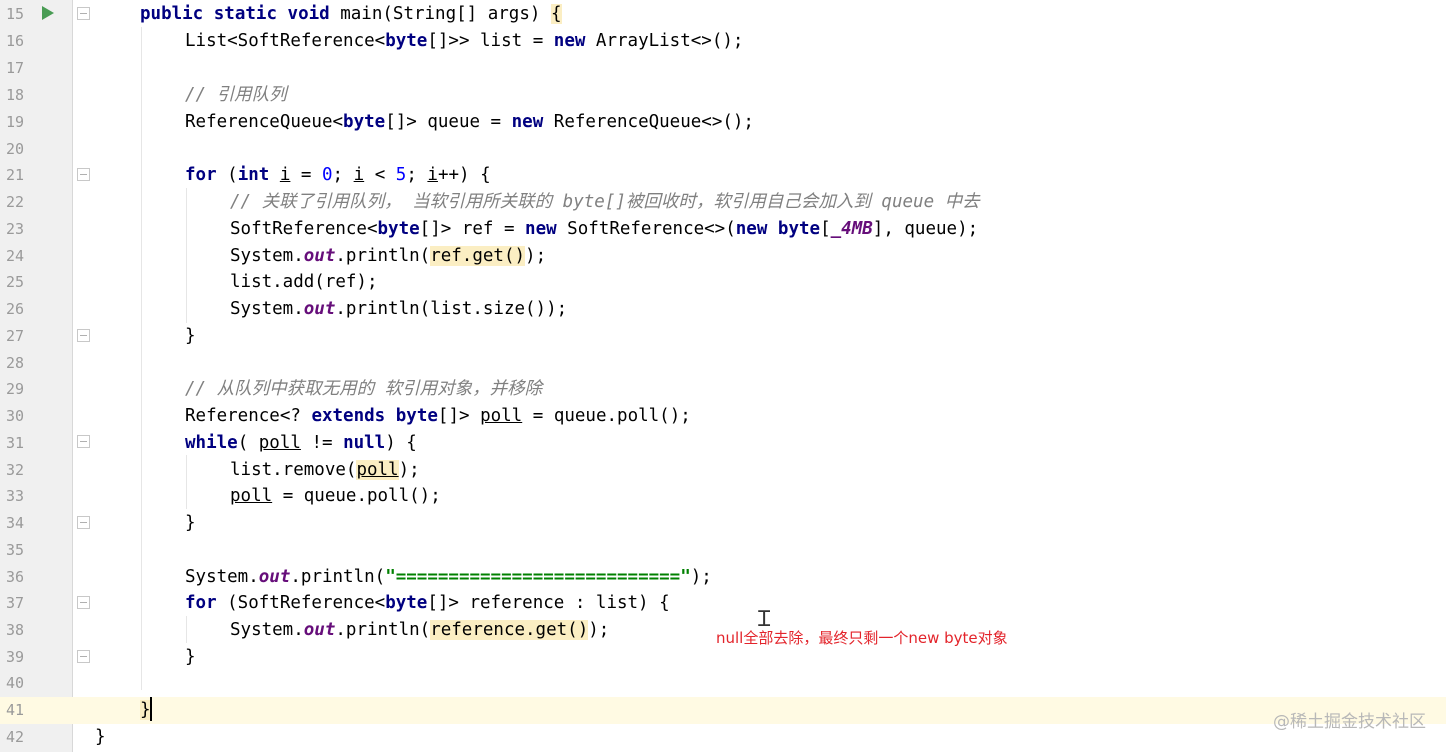 The width and height of the screenshot is (1446, 752). Describe the element at coordinates (15, 256) in the screenshot. I see `line-number: 24` at that location.